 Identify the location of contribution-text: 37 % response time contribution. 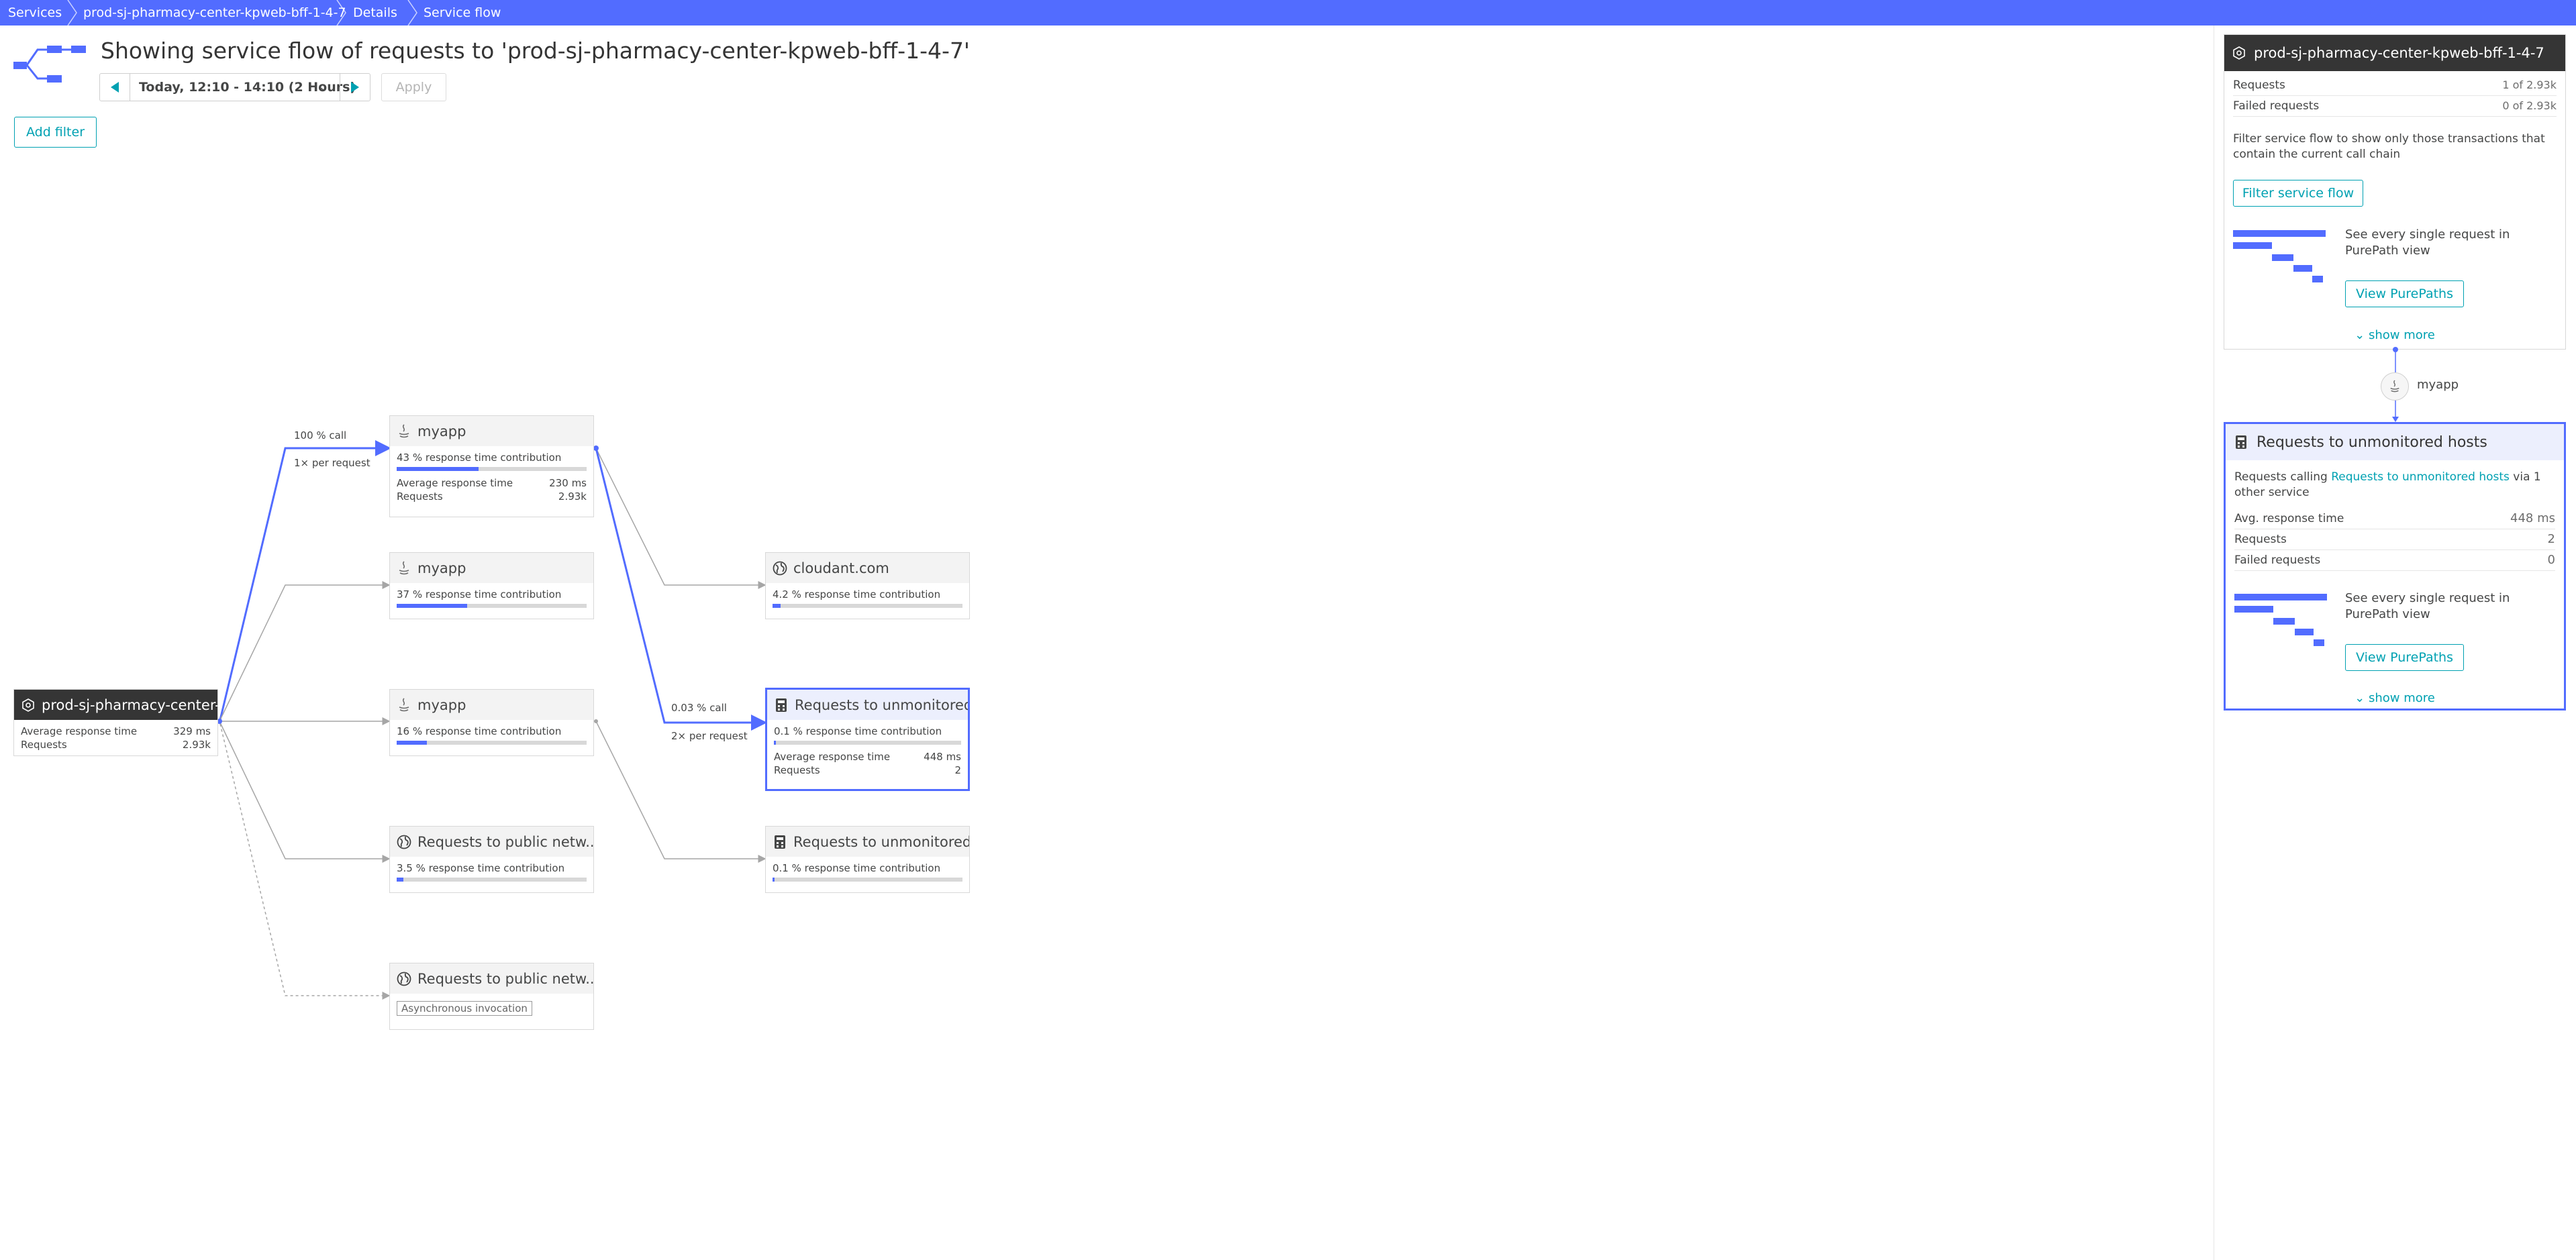
(479, 594).